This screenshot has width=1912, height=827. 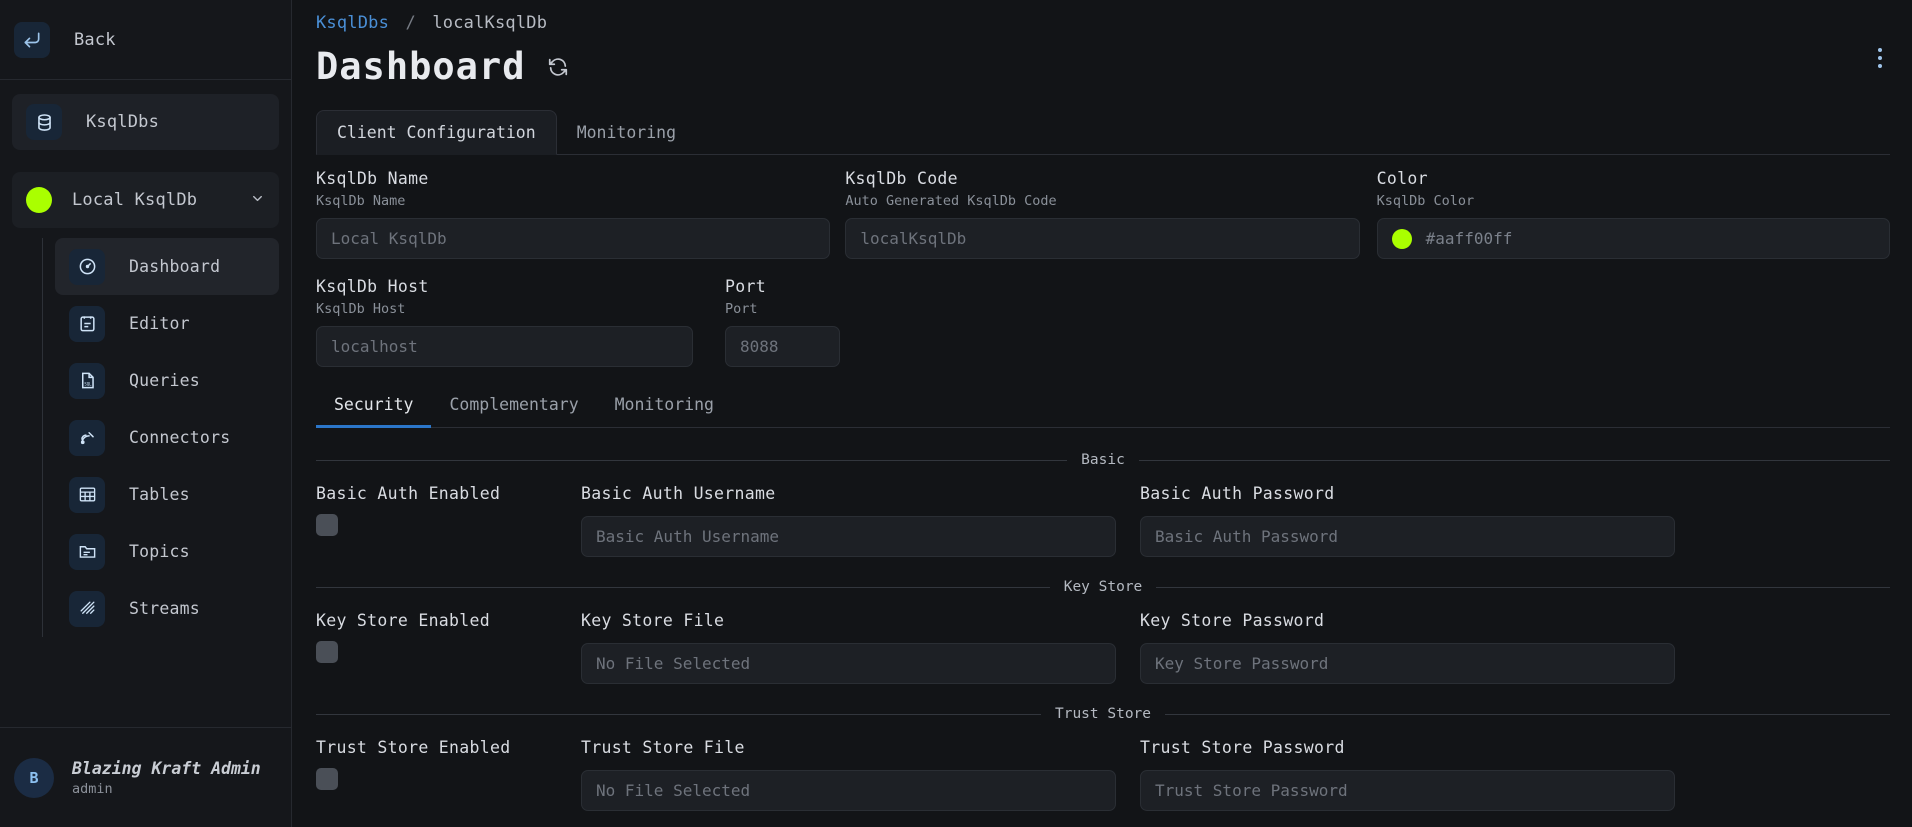 I want to click on user-profile: B Blazing Kraft Admin admin, so click(x=145, y=777).